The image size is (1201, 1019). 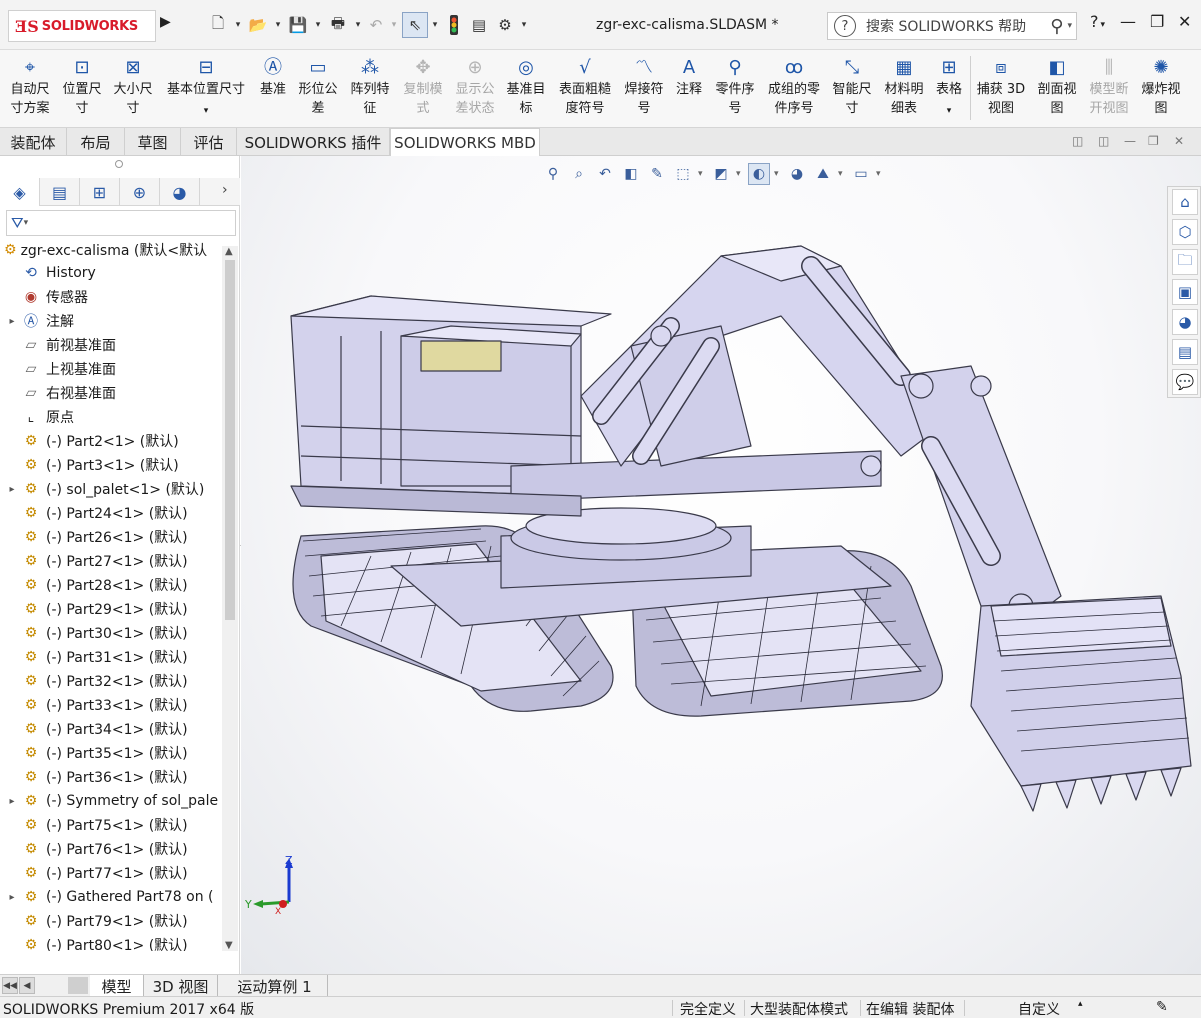 What do you see at coordinates (10, 985) in the screenshot?
I see `first-tab-icon: ◀◀` at bounding box center [10, 985].